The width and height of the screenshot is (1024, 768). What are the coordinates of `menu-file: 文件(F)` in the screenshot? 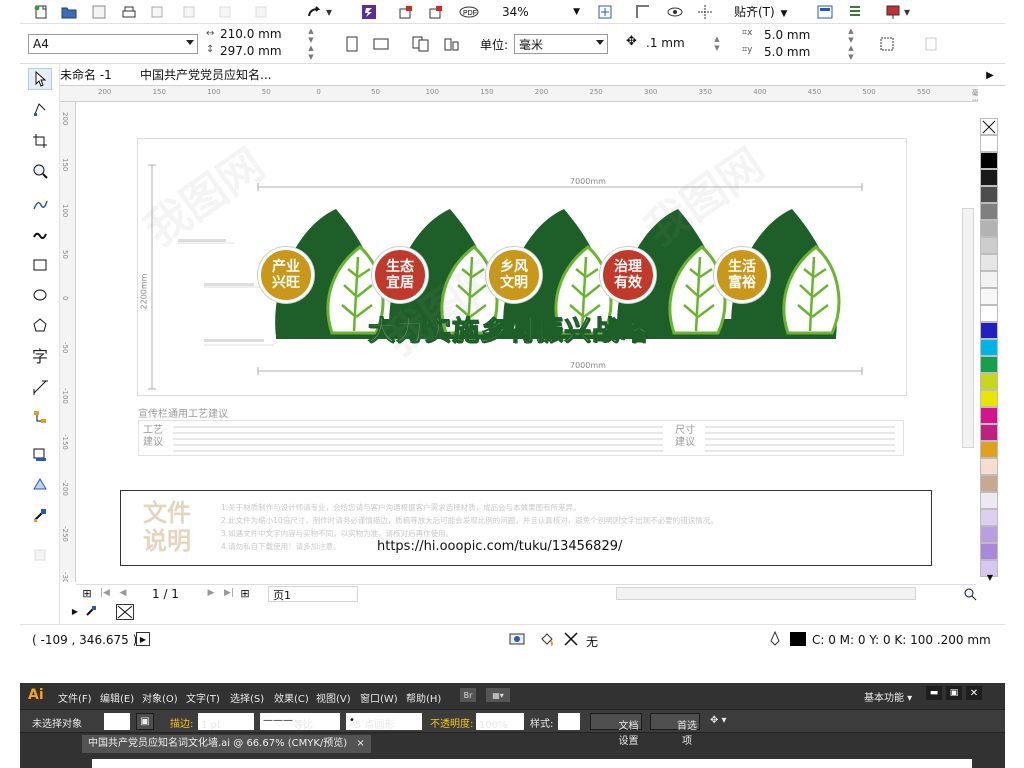 It's located at (75, 697).